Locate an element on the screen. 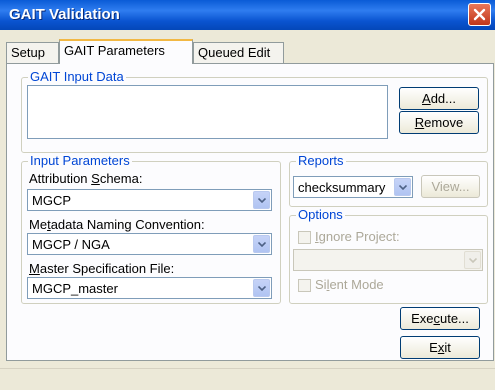 The height and width of the screenshot is (390, 495). close-button is located at coordinates (479, 14).